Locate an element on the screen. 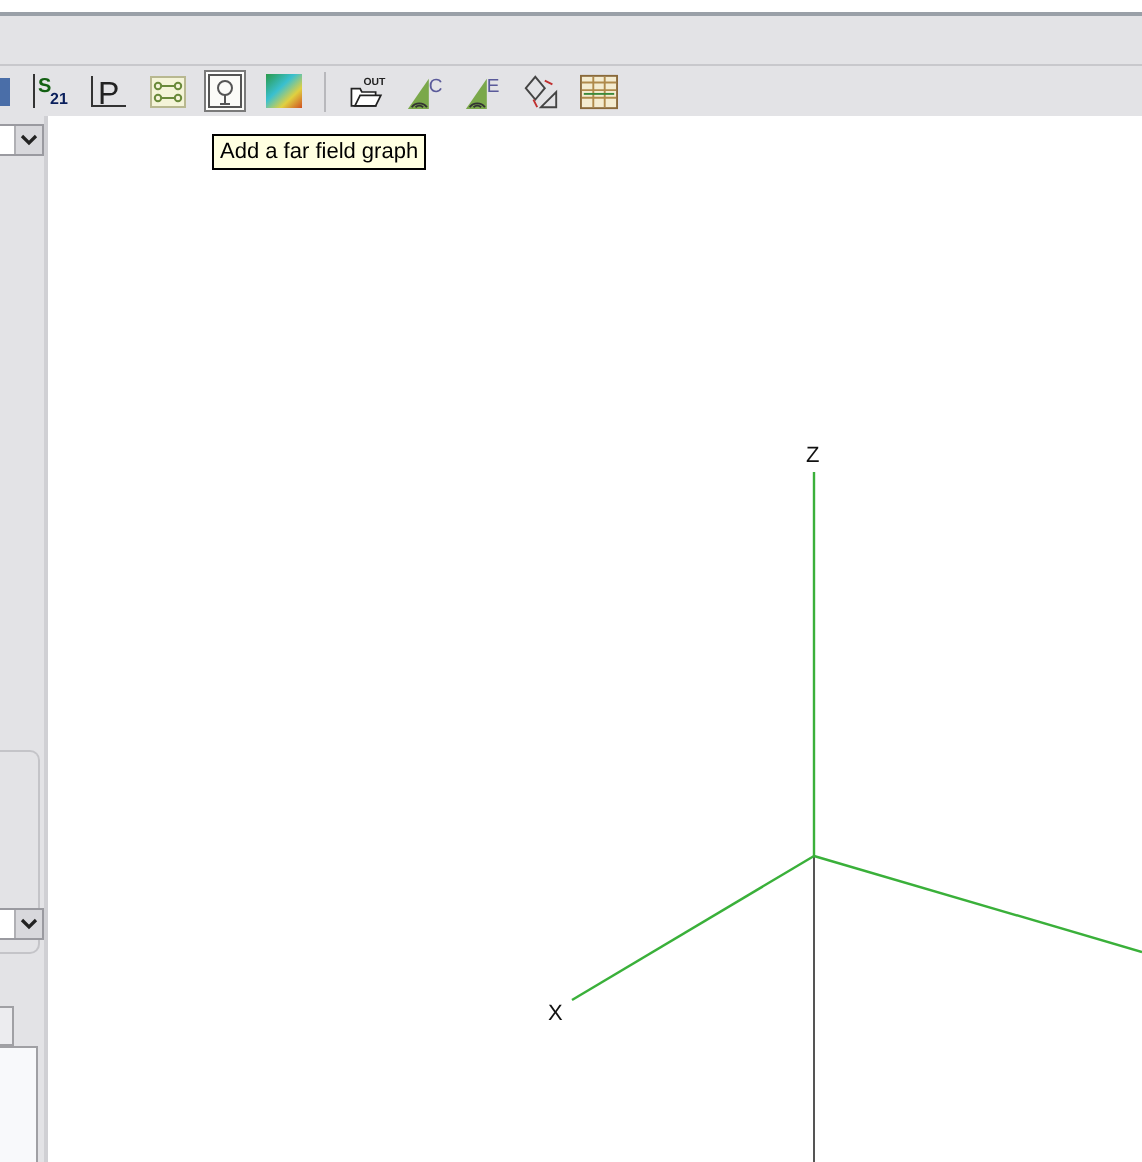 The height and width of the screenshot is (1162, 1142). far-field-icon is located at coordinates (225, 91).